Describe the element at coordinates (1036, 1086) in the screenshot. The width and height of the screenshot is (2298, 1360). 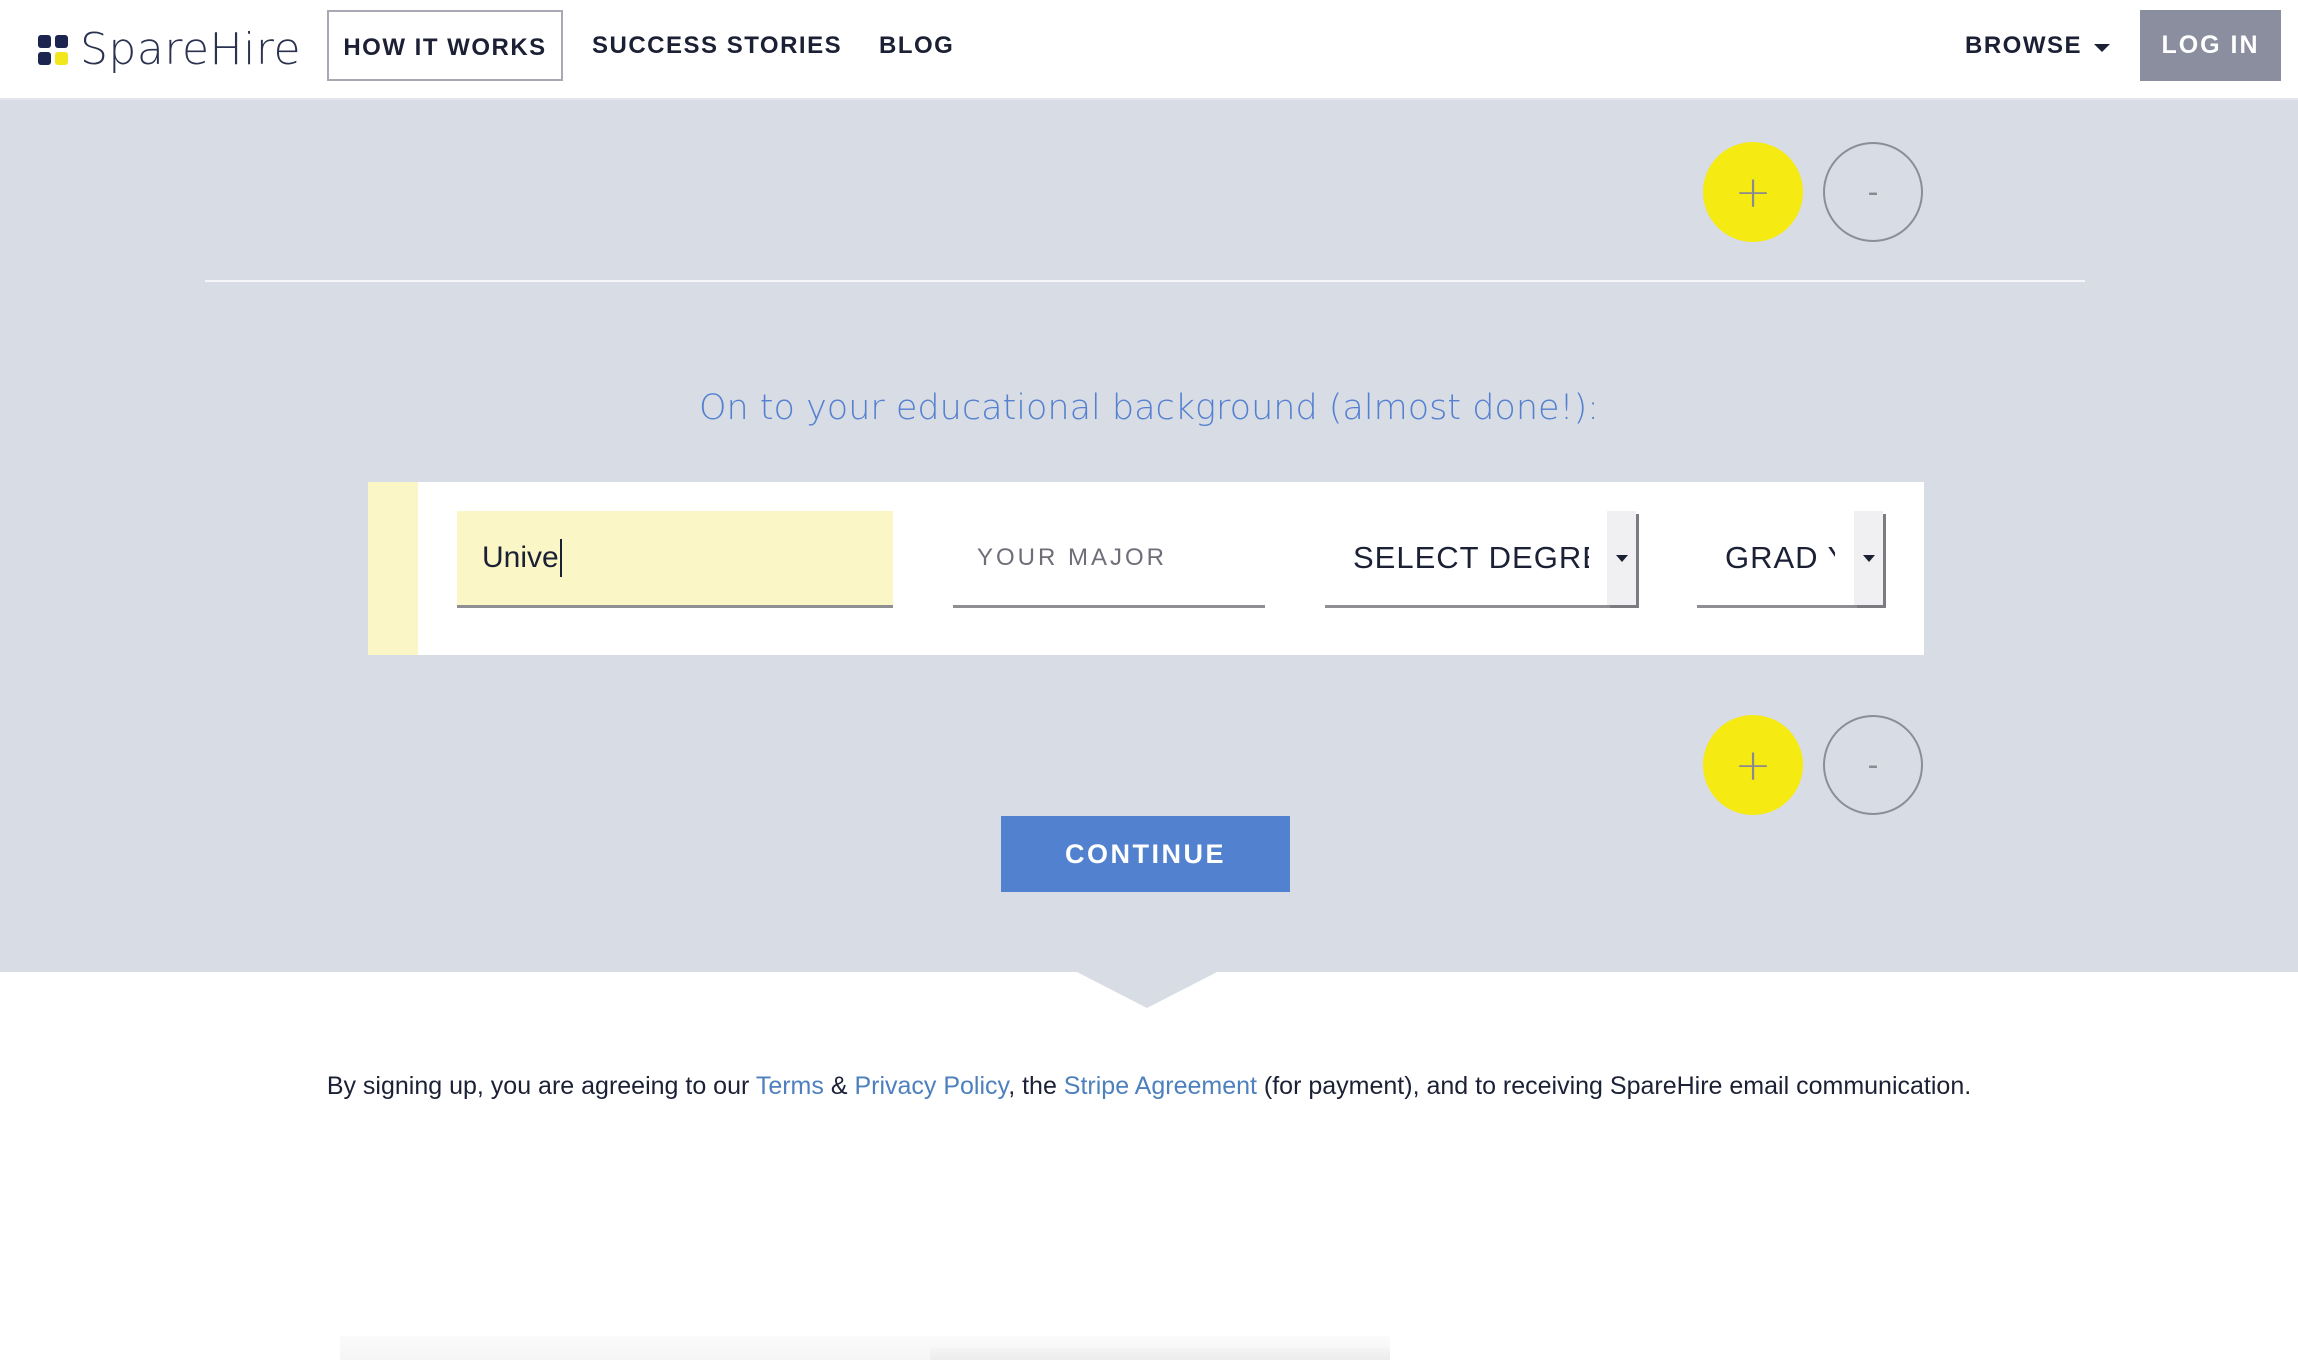
I see `terms-middle: , the` at that location.